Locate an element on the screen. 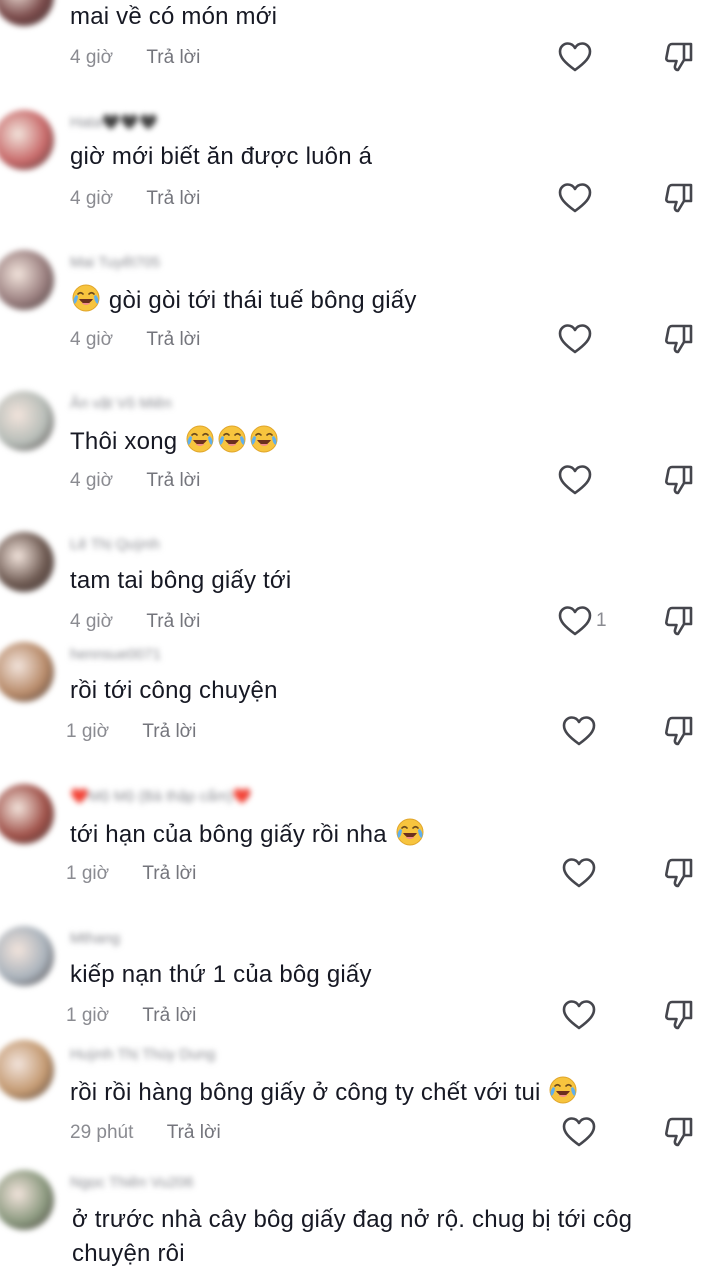 The image size is (708, 1280). comment-username: Mthang is located at coordinates (95, 939).